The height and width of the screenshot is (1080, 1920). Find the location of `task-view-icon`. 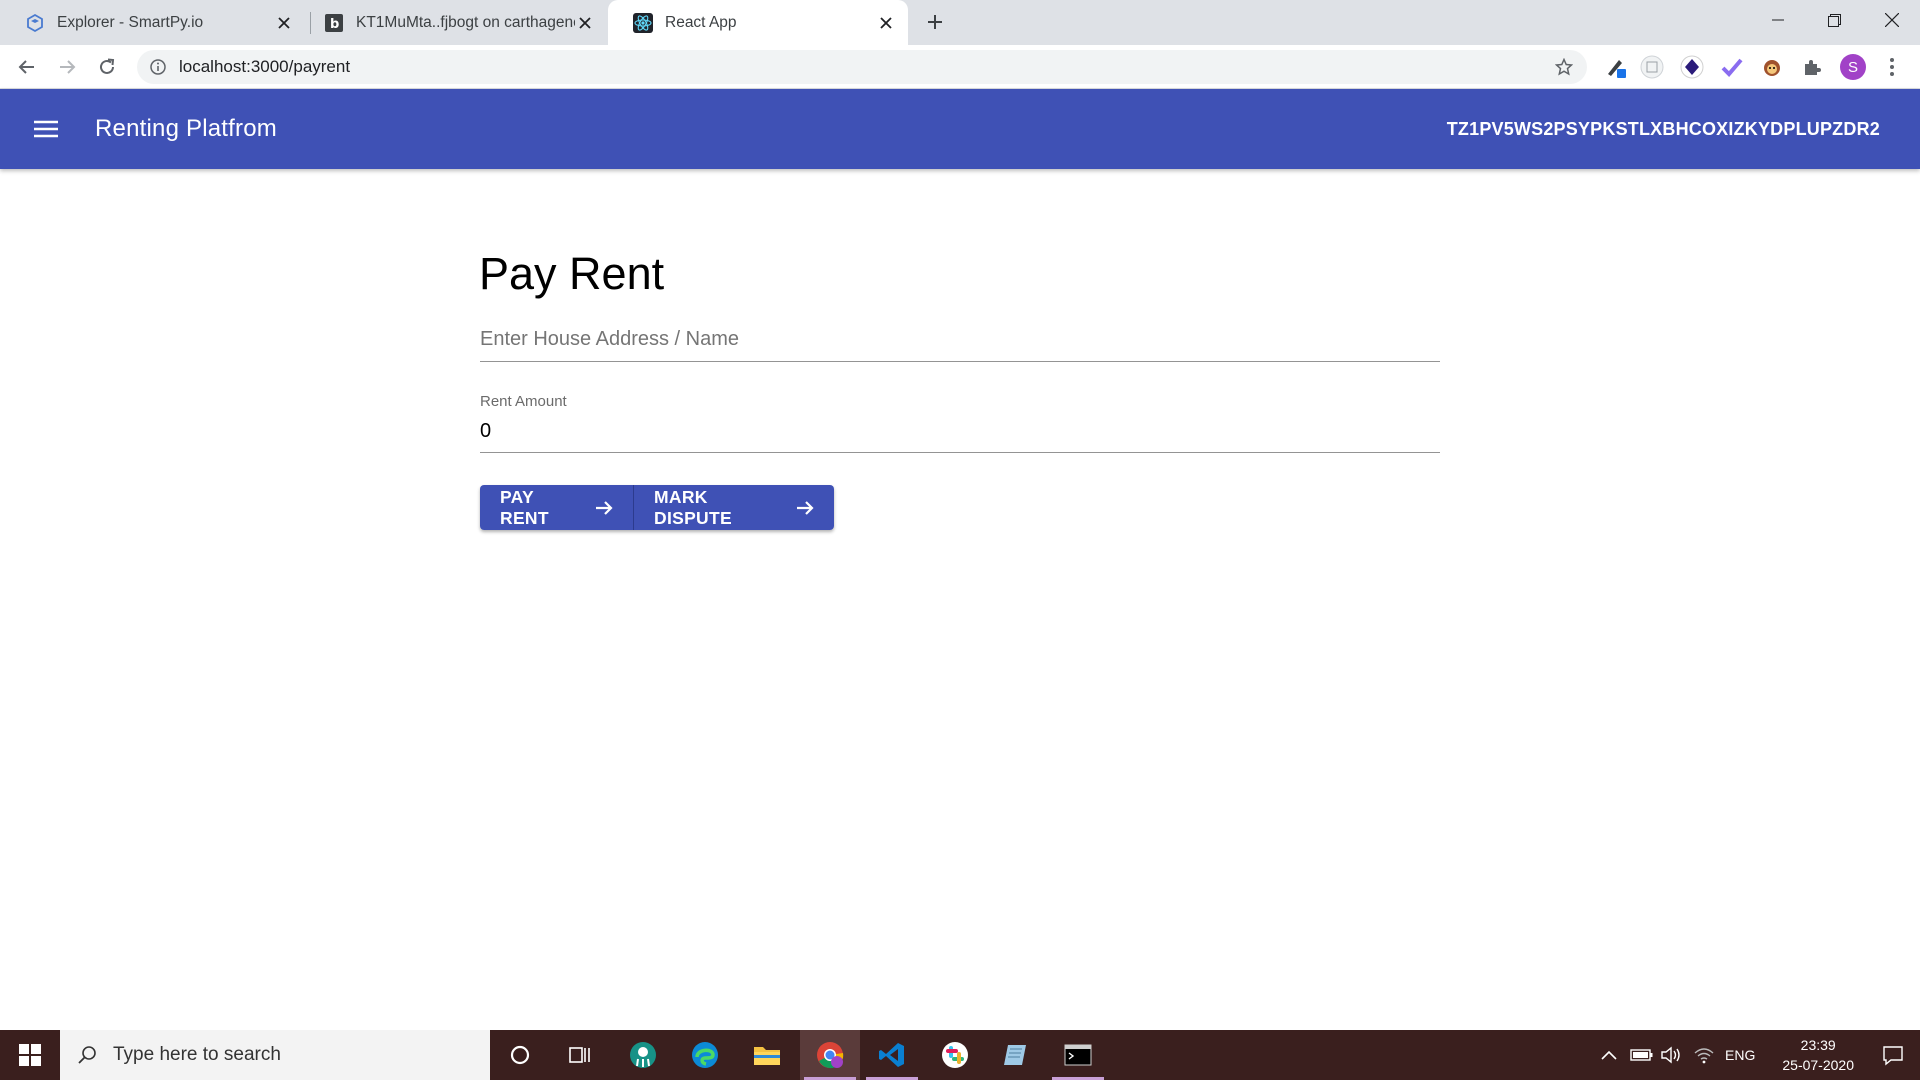

task-view-icon is located at coordinates (580, 1055).